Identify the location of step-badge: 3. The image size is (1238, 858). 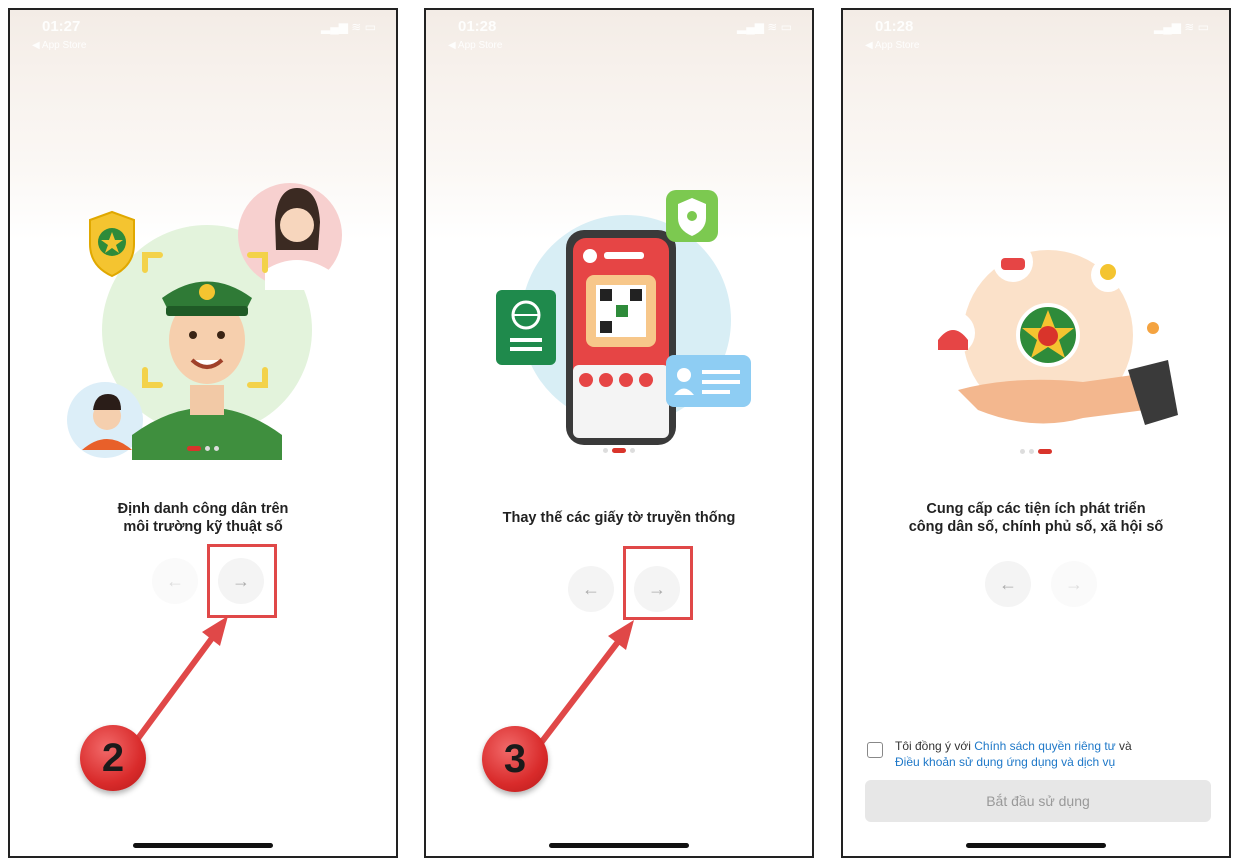
(515, 759).